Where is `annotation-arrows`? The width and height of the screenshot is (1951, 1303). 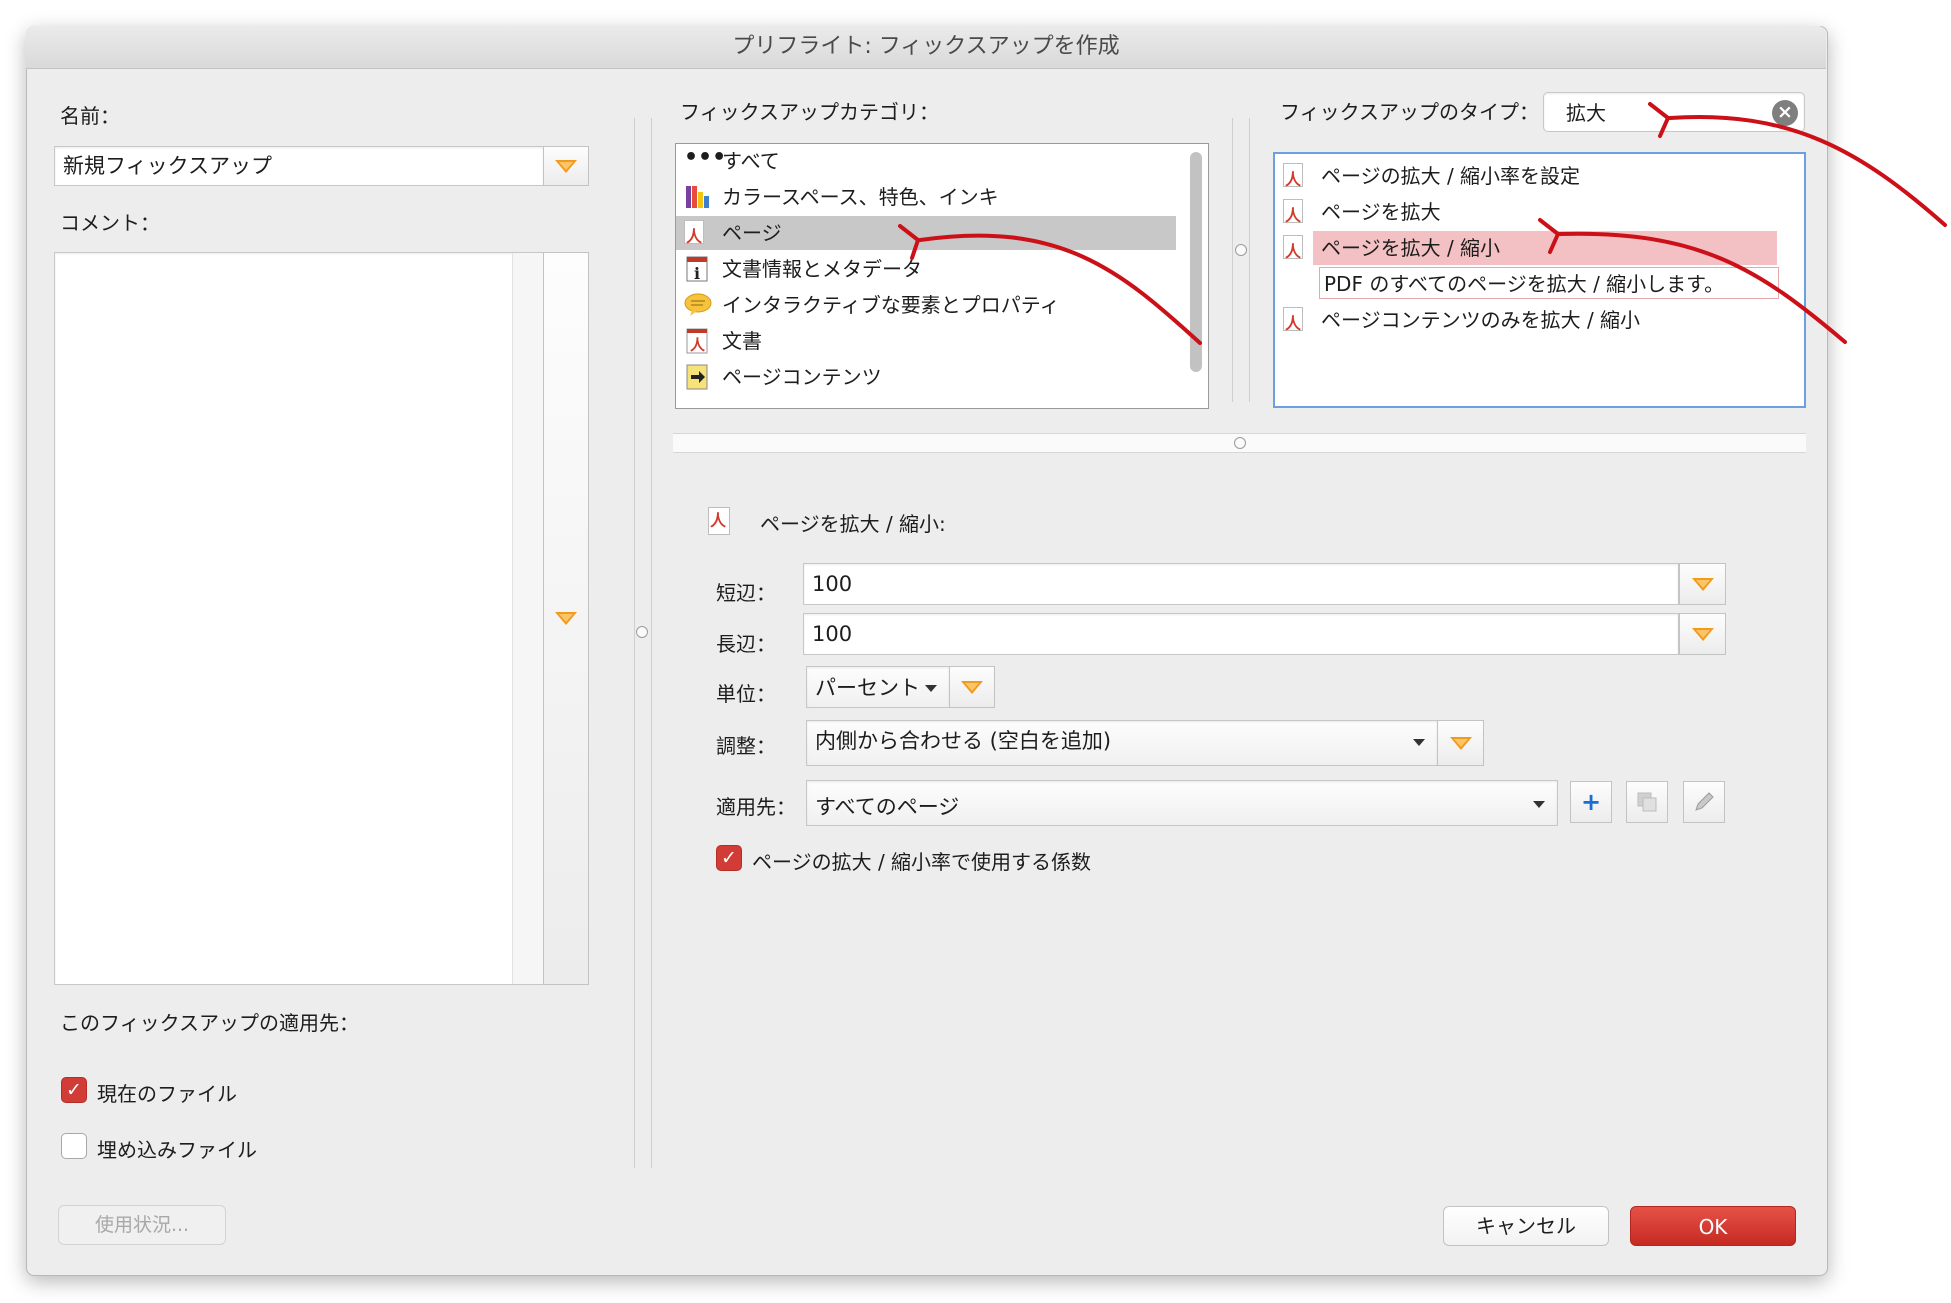
annotation-arrows is located at coordinates (1422, 223).